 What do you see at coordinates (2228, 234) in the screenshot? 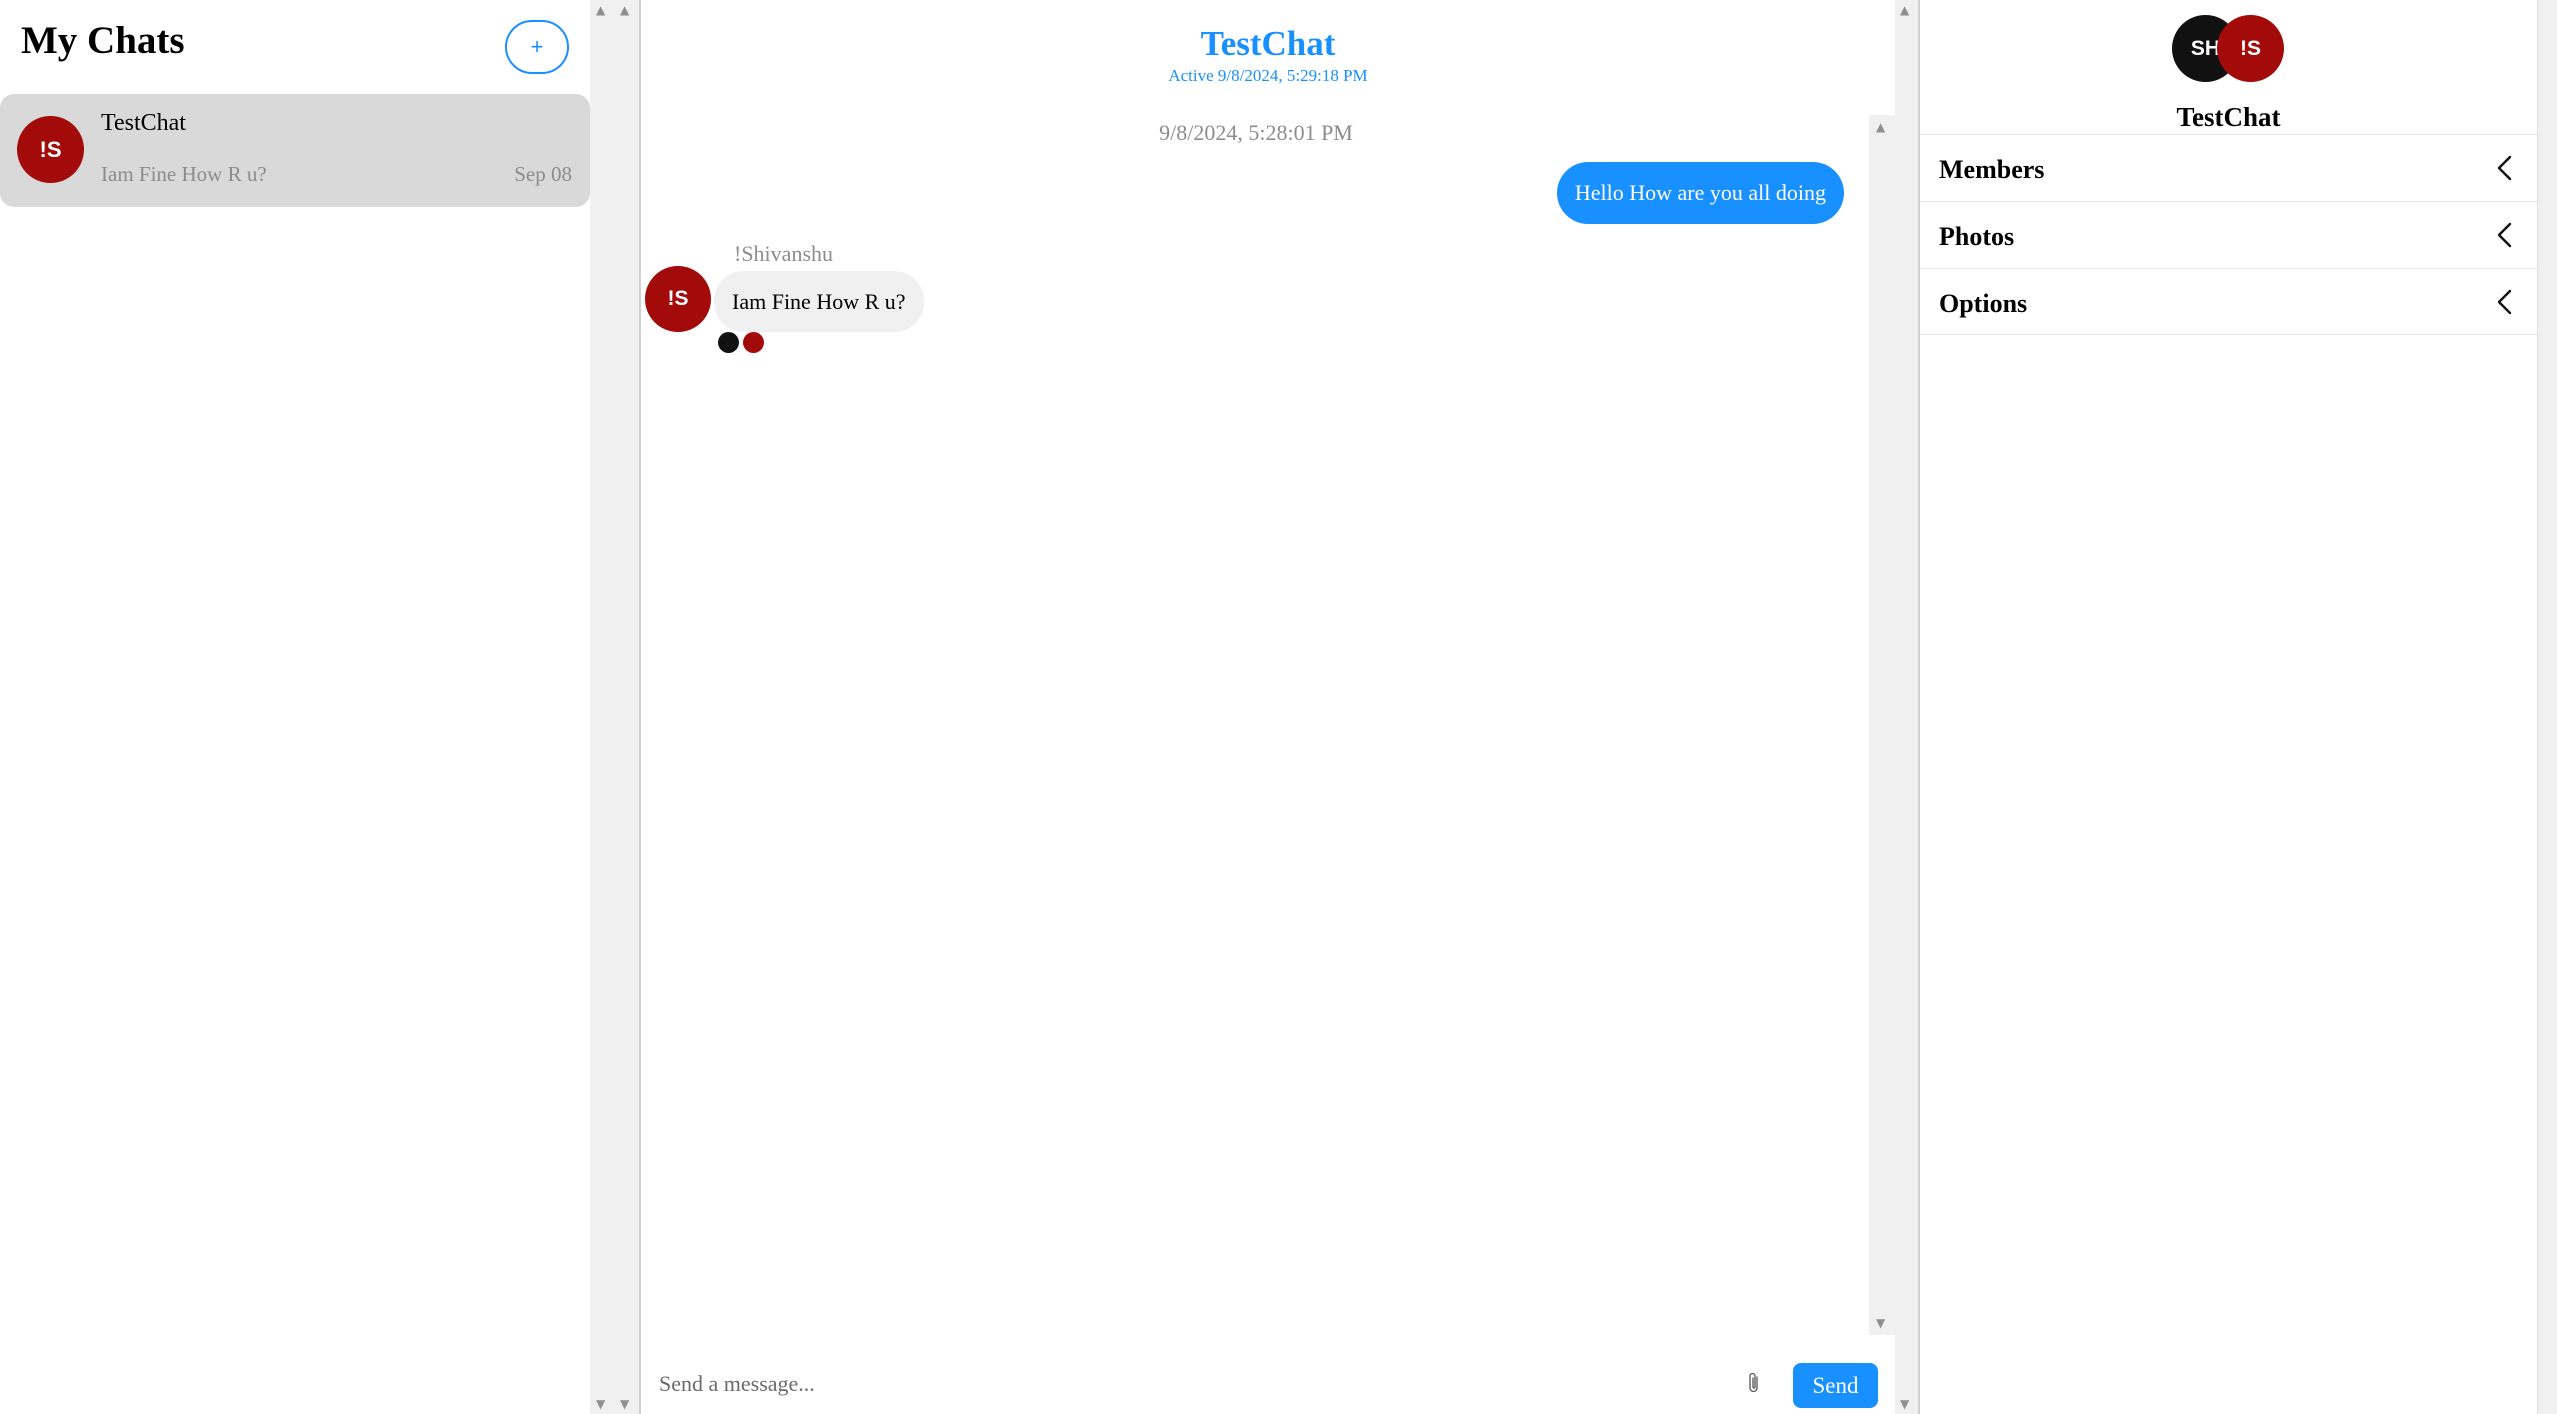
I see `photos-section: Photos` at bounding box center [2228, 234].